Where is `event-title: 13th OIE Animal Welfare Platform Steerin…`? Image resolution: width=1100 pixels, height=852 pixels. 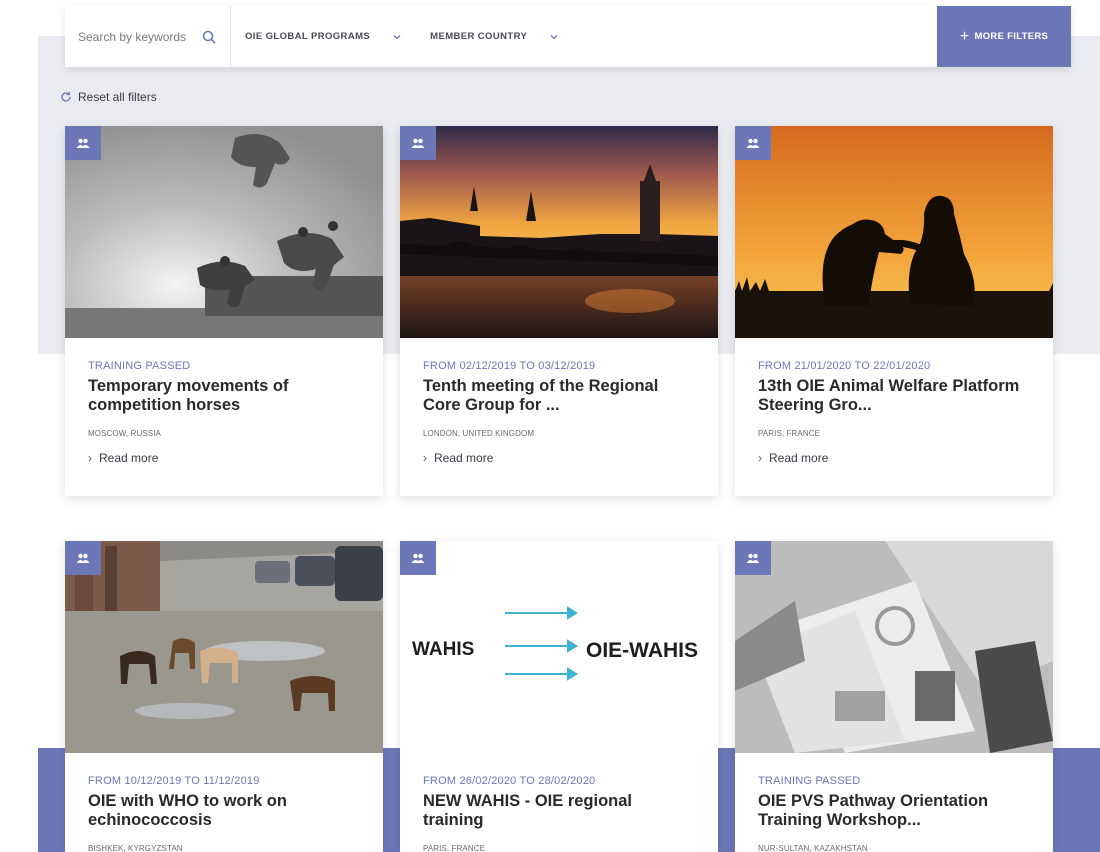
event-title: 13th OIE Animal Welfare Platform Steerin… is located at coordinates (894, 396).